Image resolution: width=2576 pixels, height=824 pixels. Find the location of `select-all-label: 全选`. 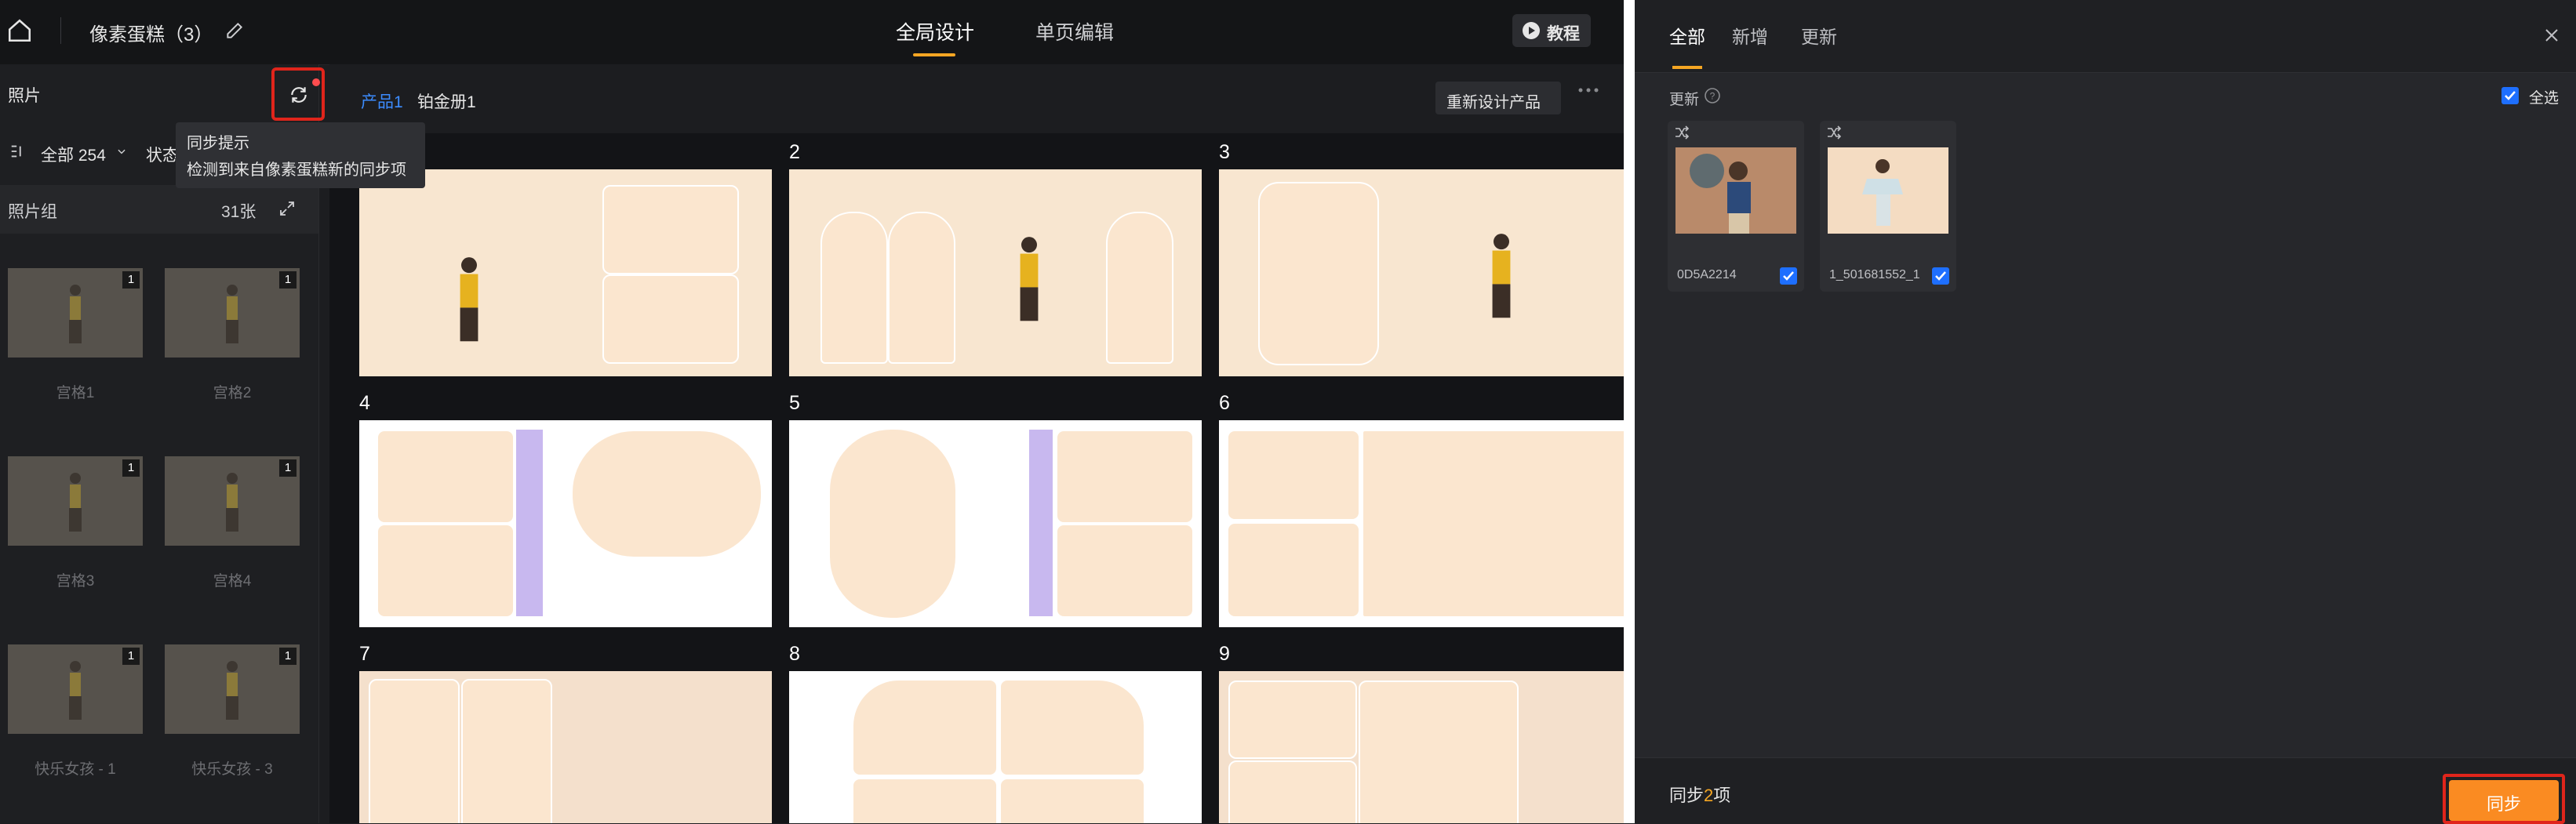

select-all-label: 全选 is located at coordinates (2544, 98).